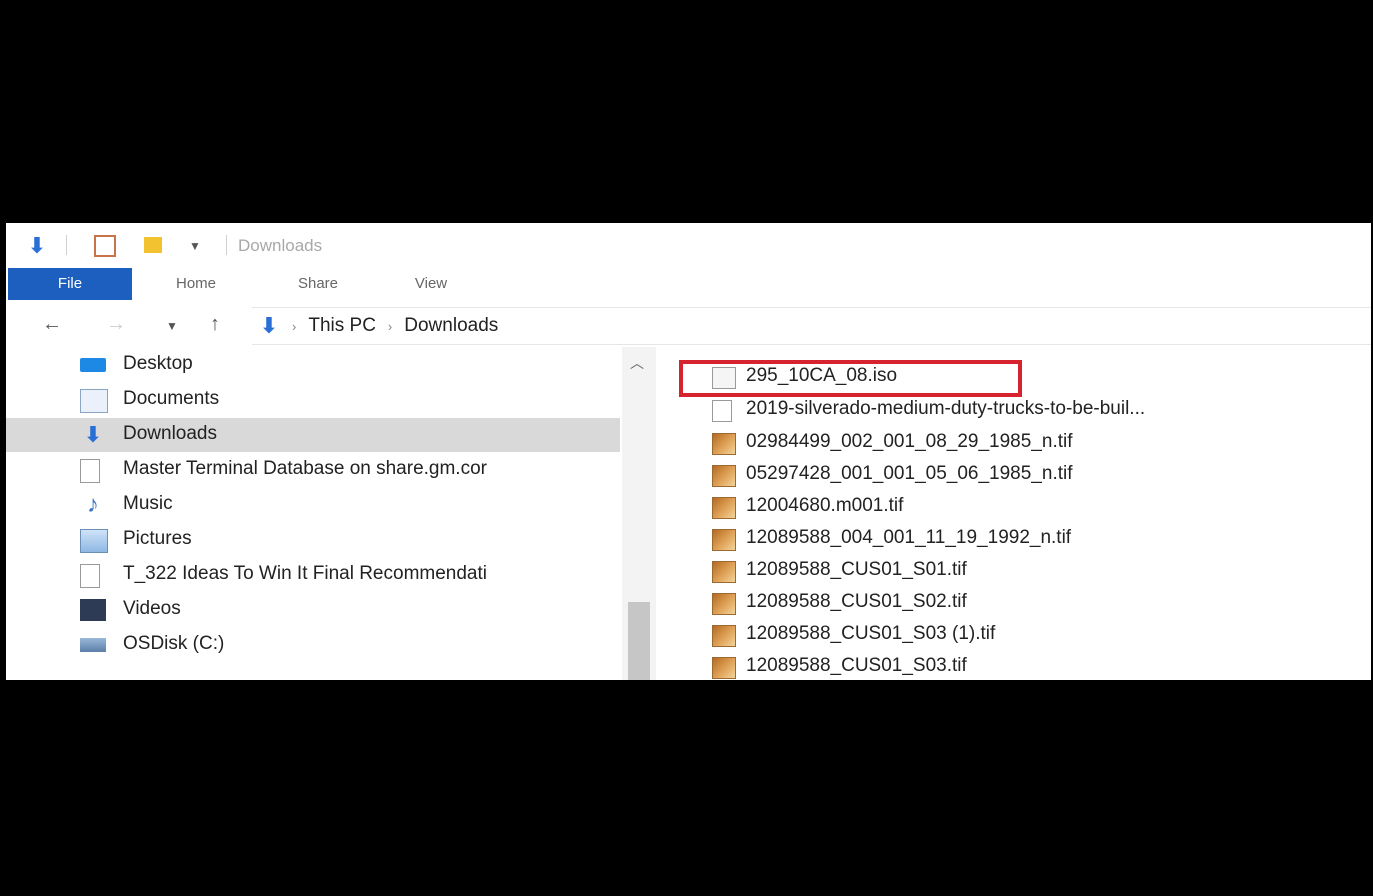 This screenshot has width=1373, height=896. I want to click on nav-item-t322-ideas: T_322 Ideas To Win It Final Recommendati, so click(313, 575).